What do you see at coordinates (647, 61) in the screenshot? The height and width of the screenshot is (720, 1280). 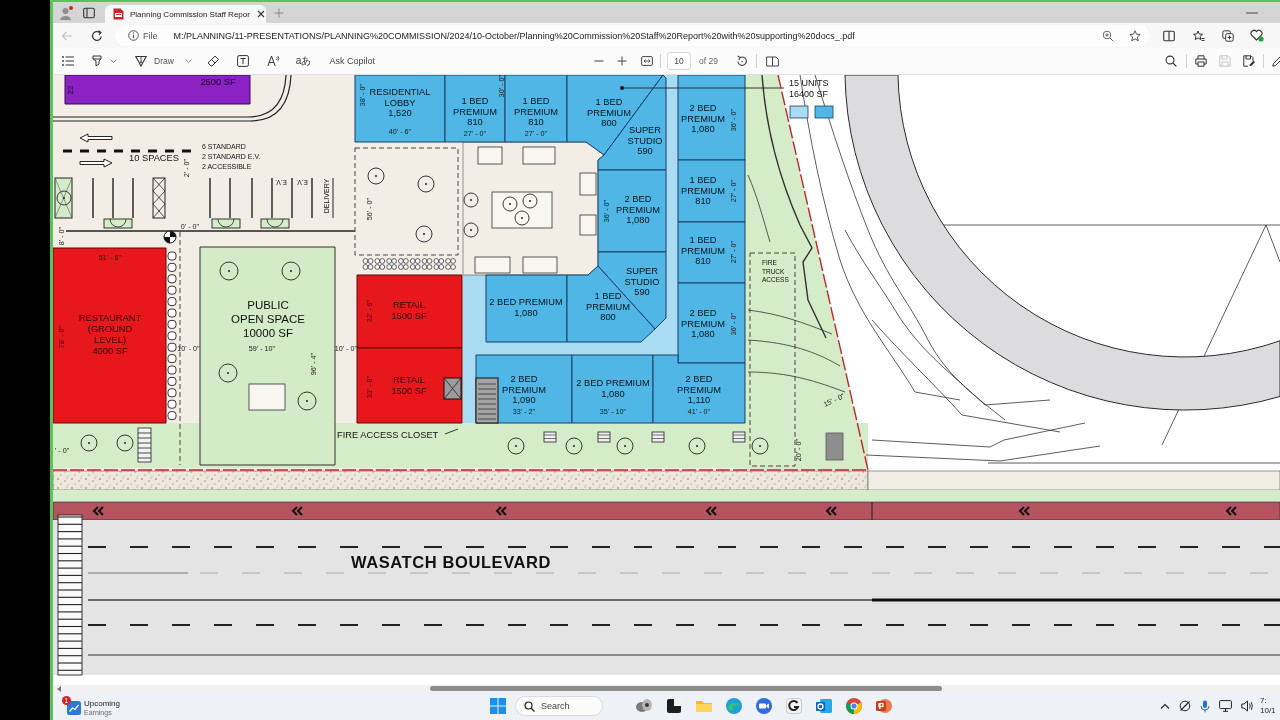 I see `fit-width-icon` at bounding box center [647, 61].